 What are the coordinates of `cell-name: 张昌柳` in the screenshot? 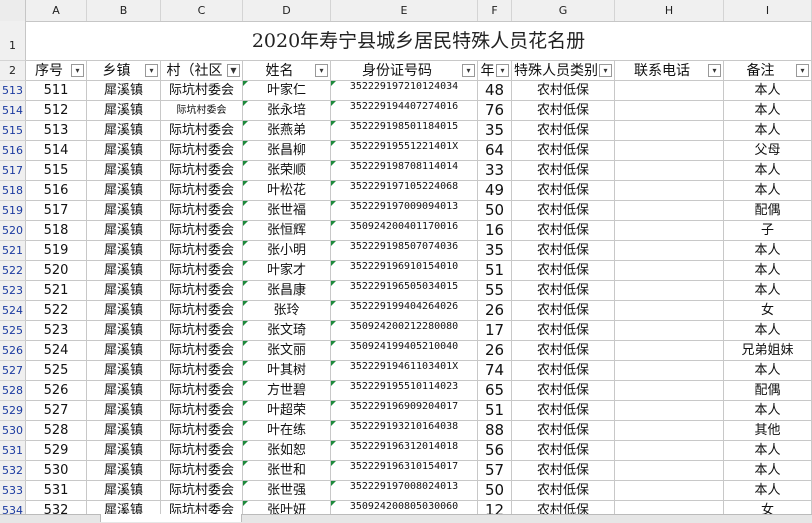 It's located at (287, 151).